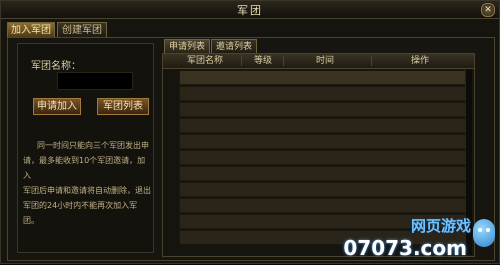  What do you see at coordinates (187, 46) in the screenshot?
I see `tab-application-list: 申请列表` at bounding box center [187, 46].